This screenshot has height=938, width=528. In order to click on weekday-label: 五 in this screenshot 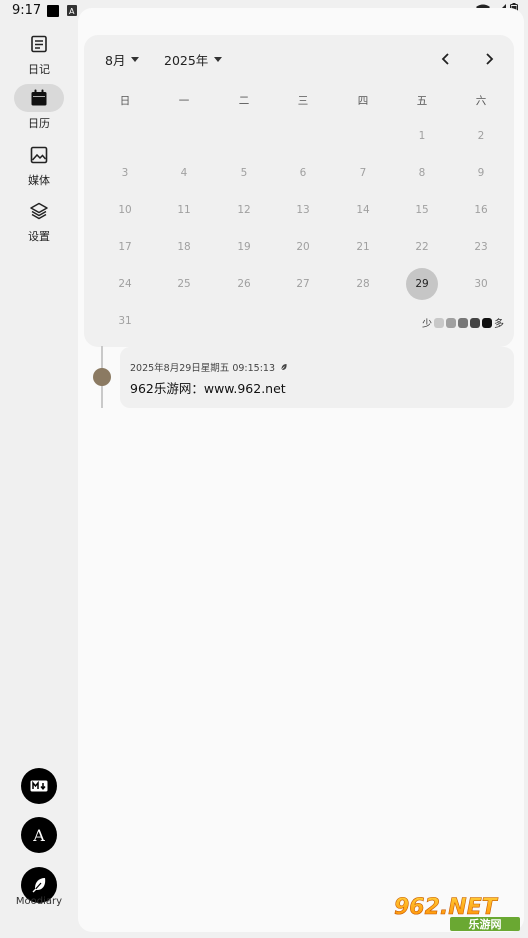, I will do `click(422, 101)`.